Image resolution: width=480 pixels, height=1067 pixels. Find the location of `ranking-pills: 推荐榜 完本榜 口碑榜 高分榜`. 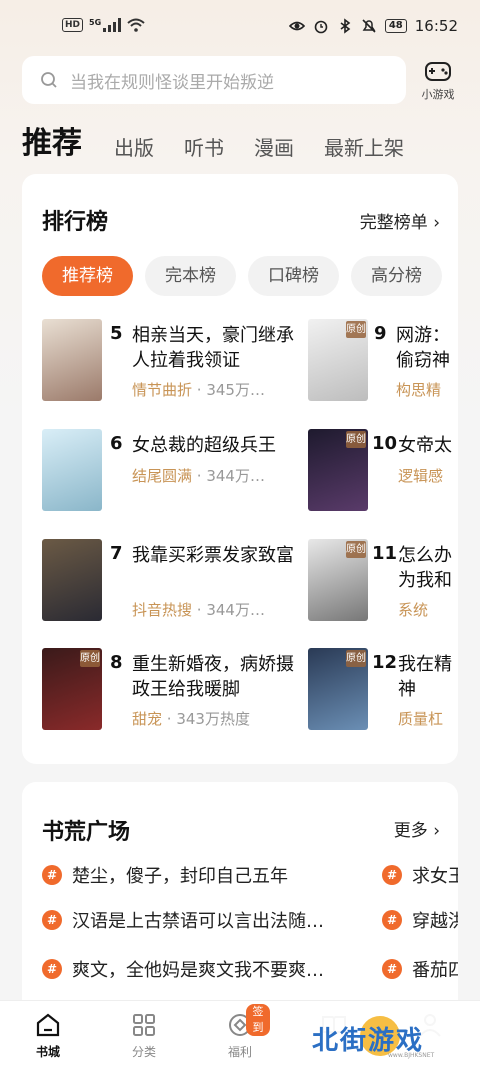

ranking-pills: 推荐榜 完本榜 口碑榜 高分榜 is located at coordinates (242, 276).